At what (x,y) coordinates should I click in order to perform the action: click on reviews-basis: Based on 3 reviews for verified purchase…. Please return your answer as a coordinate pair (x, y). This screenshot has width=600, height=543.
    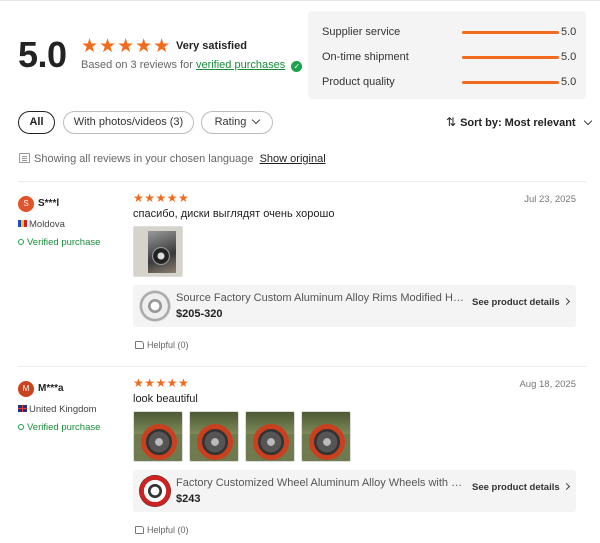
    Looking at the image, I should click on (192, 65).